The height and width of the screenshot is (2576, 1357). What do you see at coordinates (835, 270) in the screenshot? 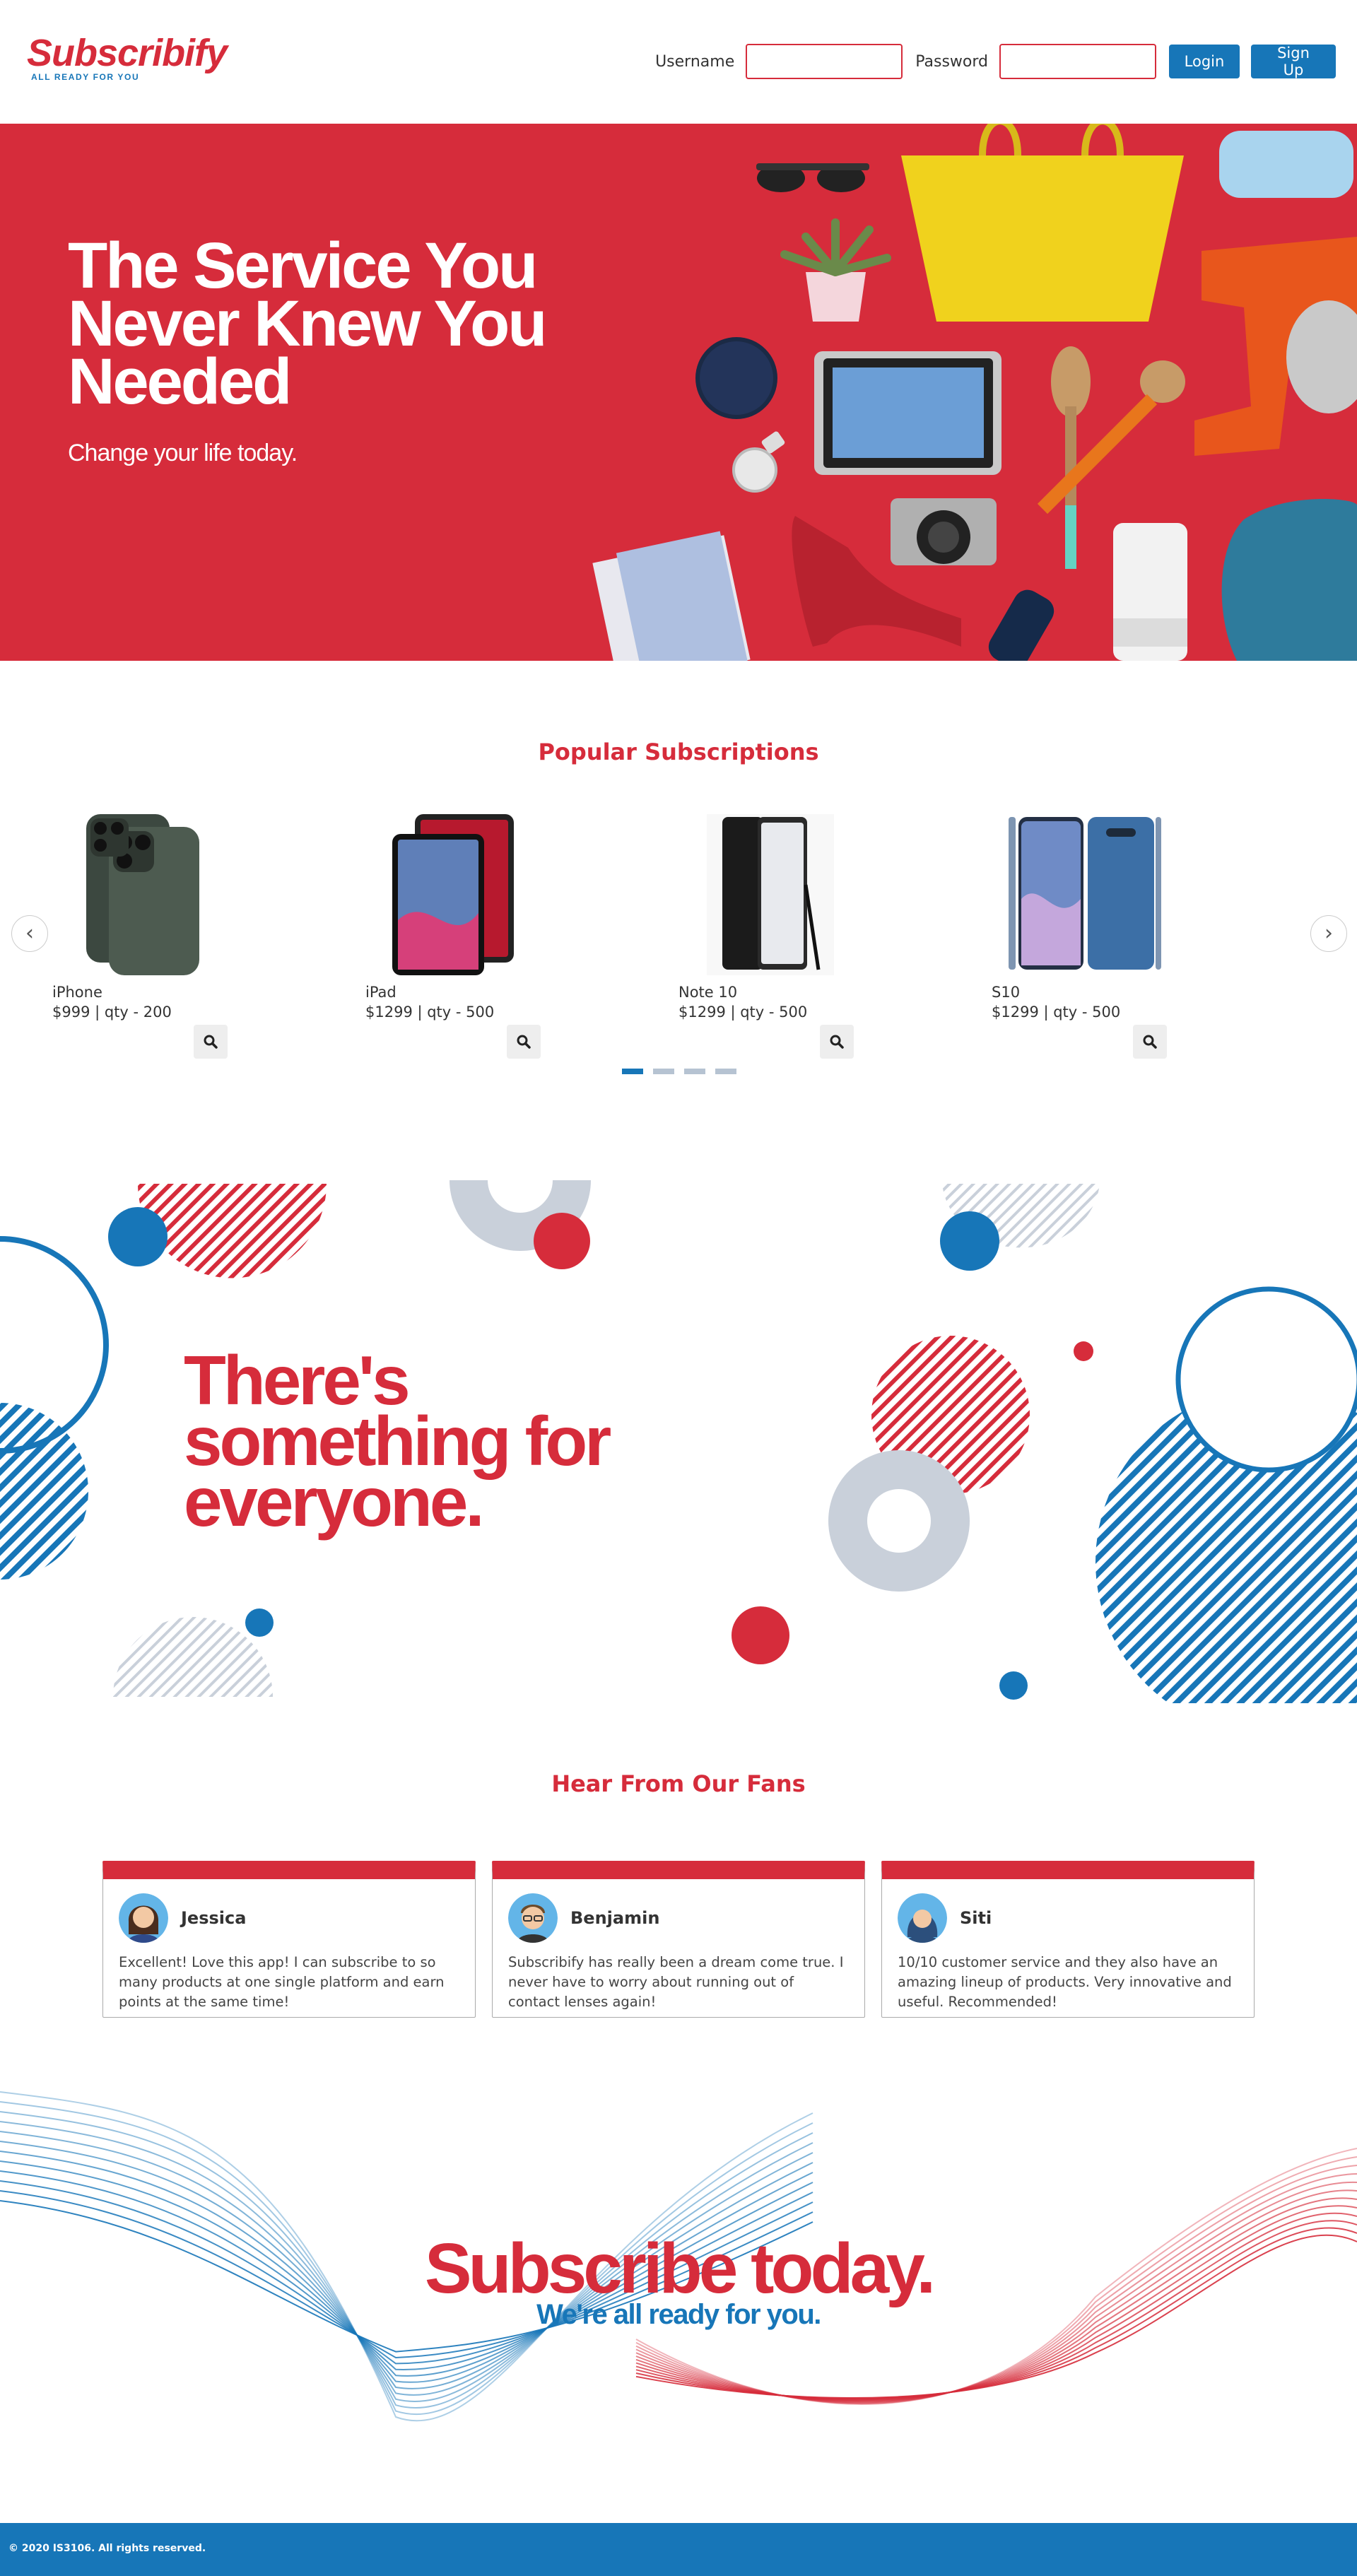
I see `plant-image` at bounding box center [835, 270].